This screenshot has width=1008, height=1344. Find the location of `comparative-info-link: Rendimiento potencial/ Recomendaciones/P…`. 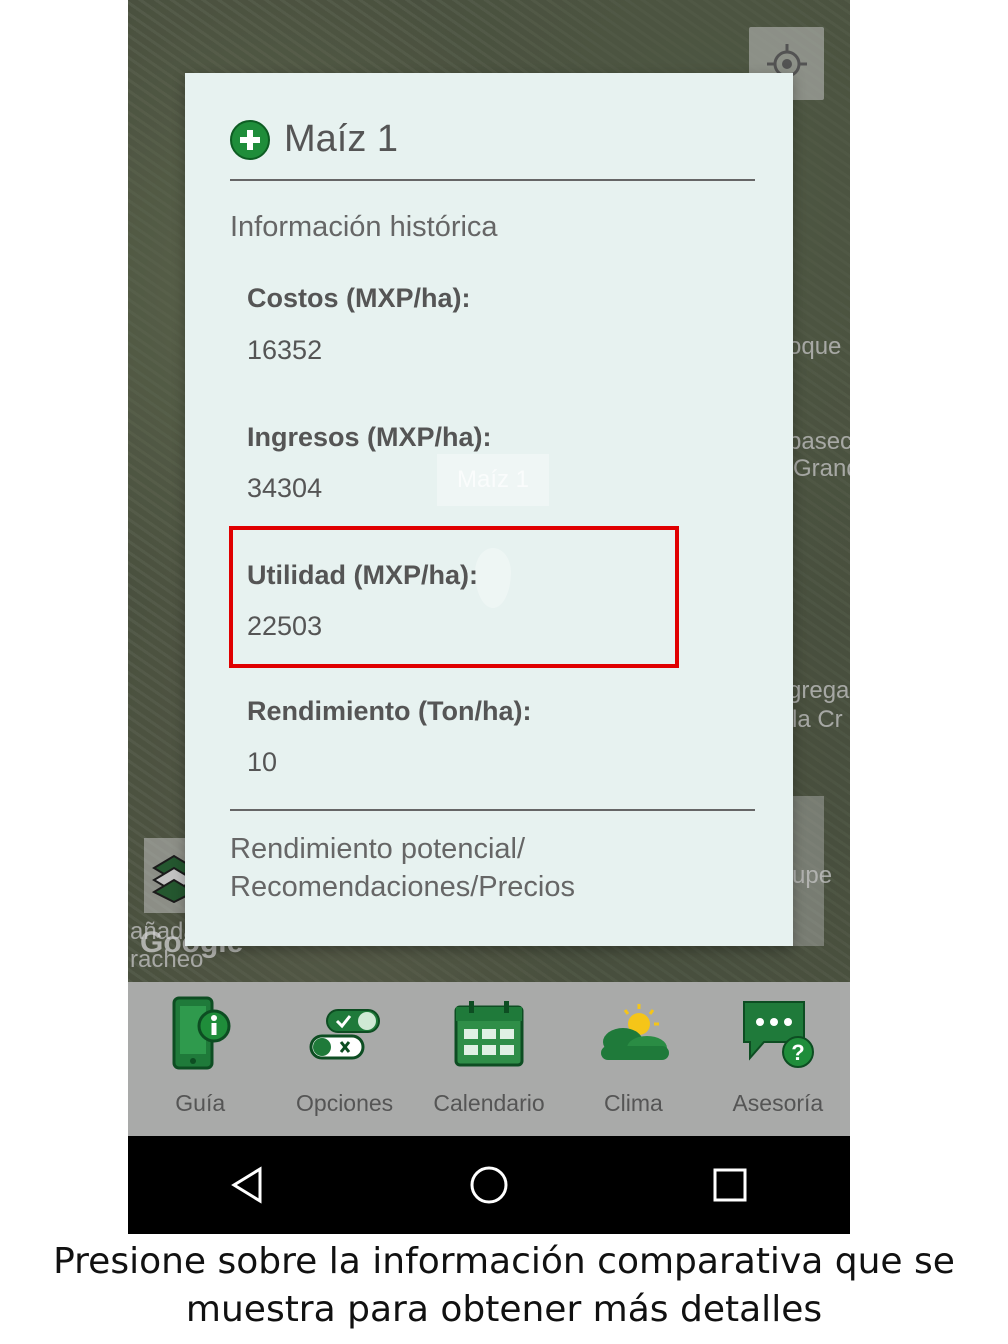

comparative-info-link: Rendimiento potencial/ Recomendaciones/P… is located at coordinates (402, 868).